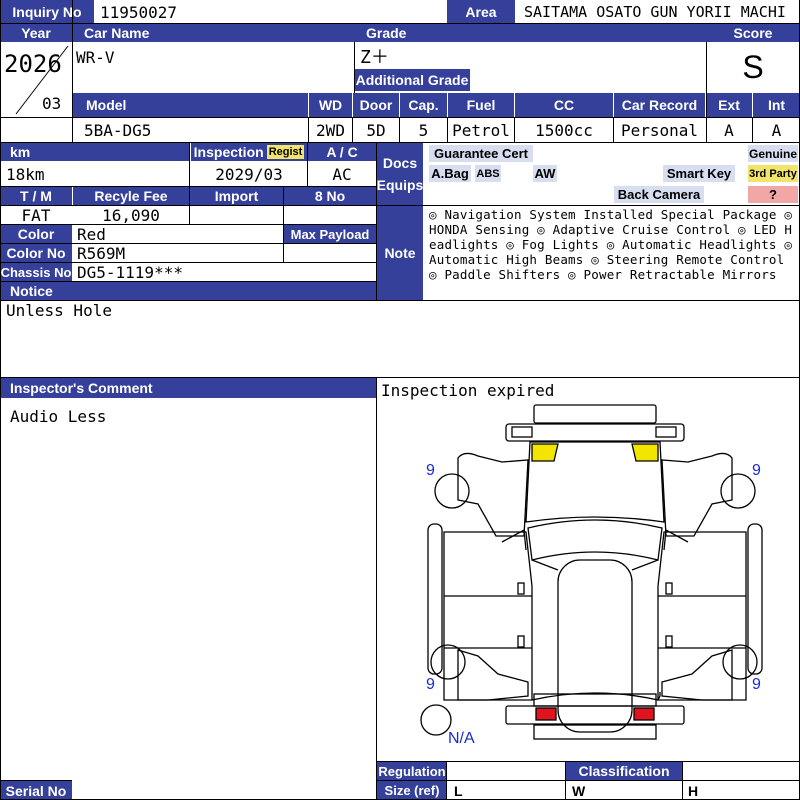 The width and height of the screenshot is (800, 800). What do you see at coordinates (729, 105) in the screenshot?
I see `ext-label: Ext` at bounding box center [729, 105].